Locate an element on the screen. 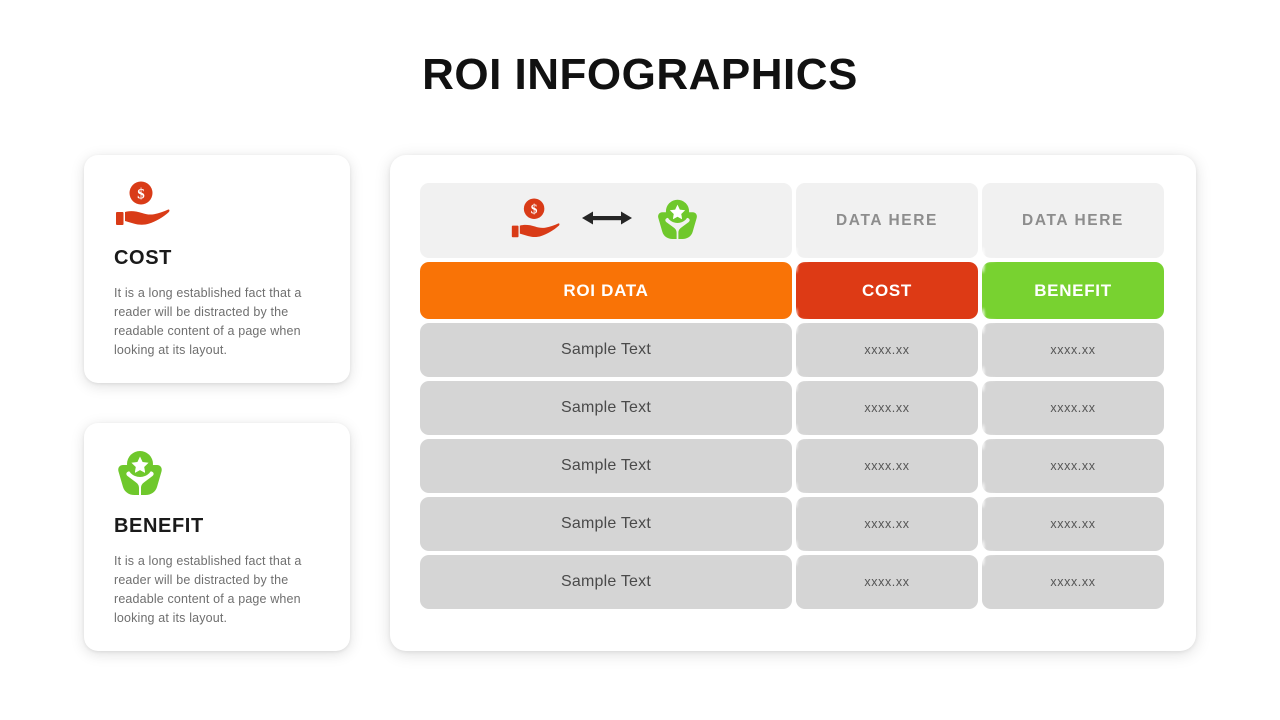 Image resolution: width=1280 pixels, height=720 pixels. page-title: ROI INFOGRAPHICS is located at coordinates (640, 74).